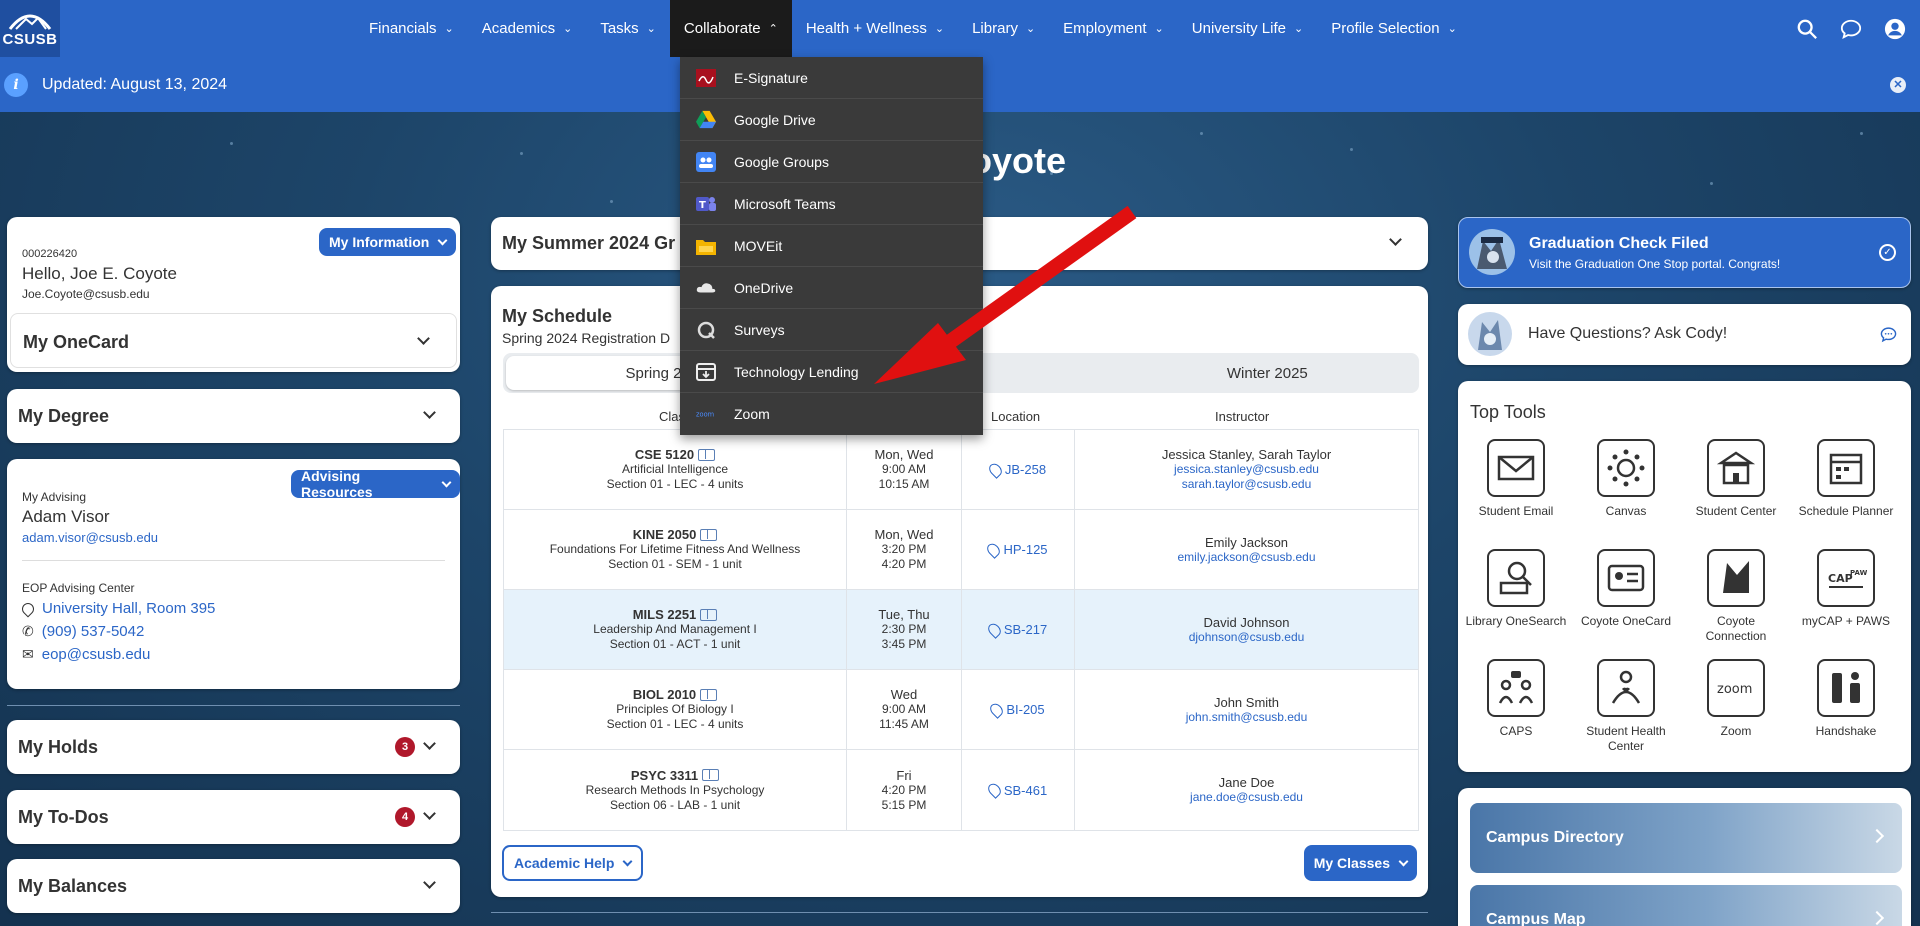  What do you see at coordinates (411, 28) in the screenshot?
I see `nav-financials: Financials ⌄` at bounding box center [411, 28].